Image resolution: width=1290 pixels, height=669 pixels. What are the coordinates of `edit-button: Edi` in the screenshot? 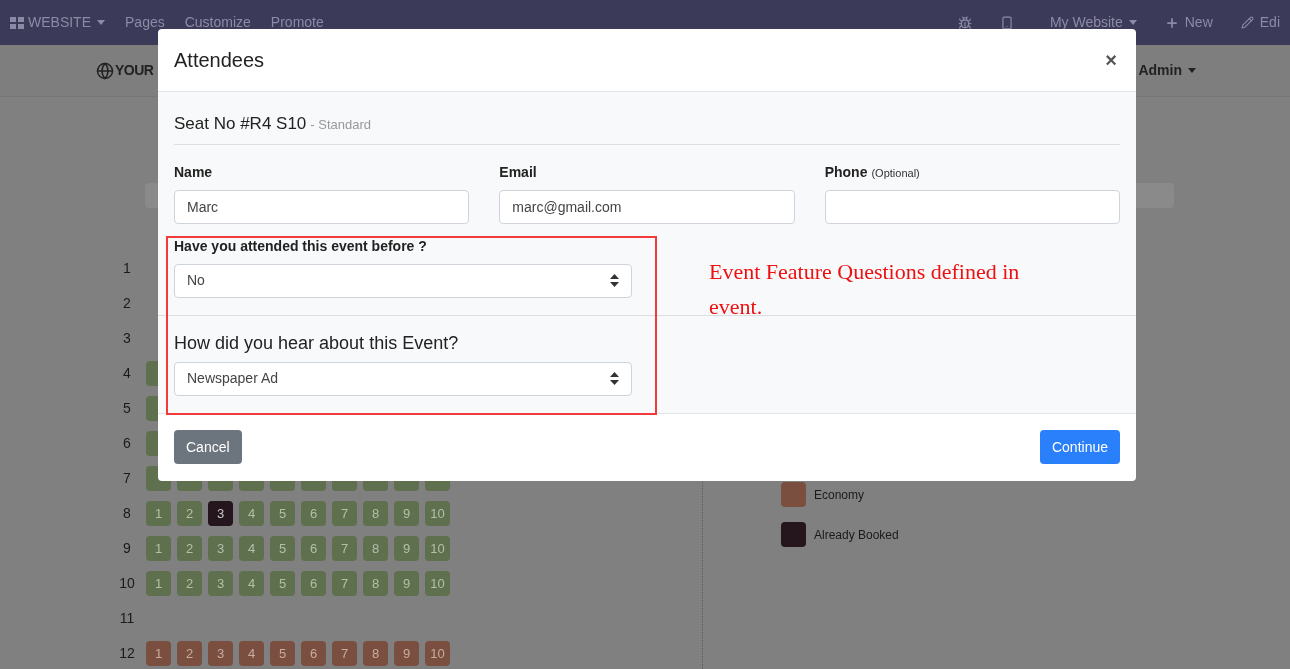 It's located at (1260, 22).